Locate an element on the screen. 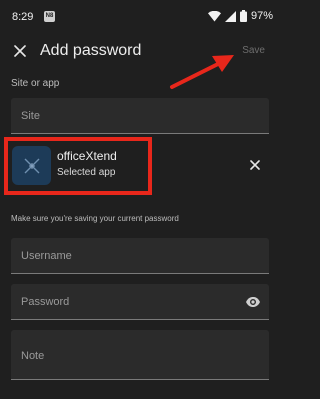  status-bar: 8:29 N8 97% is located at coordinates (139, 17).